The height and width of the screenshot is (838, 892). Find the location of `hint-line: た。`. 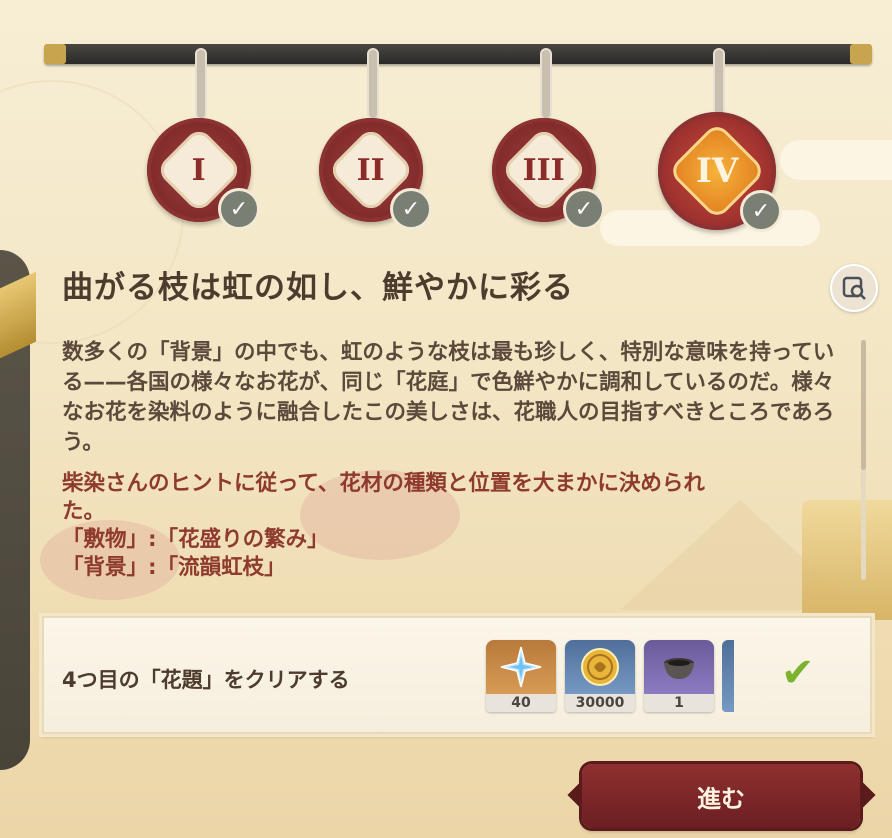

hint-line: た。 is located at coordinates (84, 511).